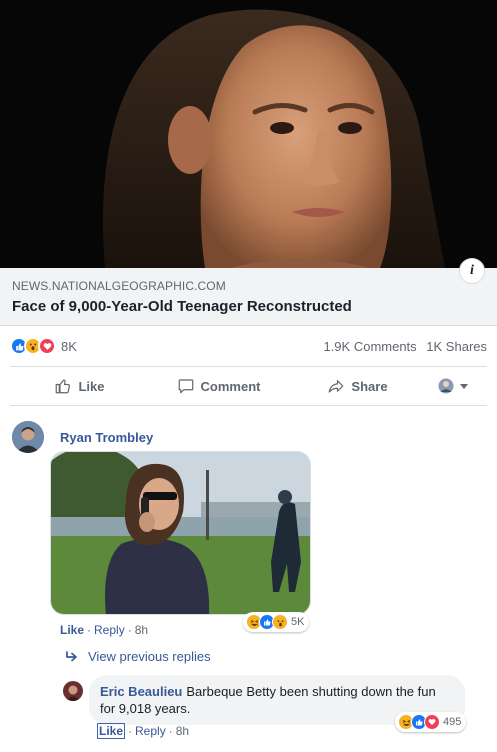 The width and height of the screenshot is (497, 752). What do you see at coordinates (109, 630) in the screenshot?
I see `comment-reply-link: Reply` at bounding box center [109, 630].